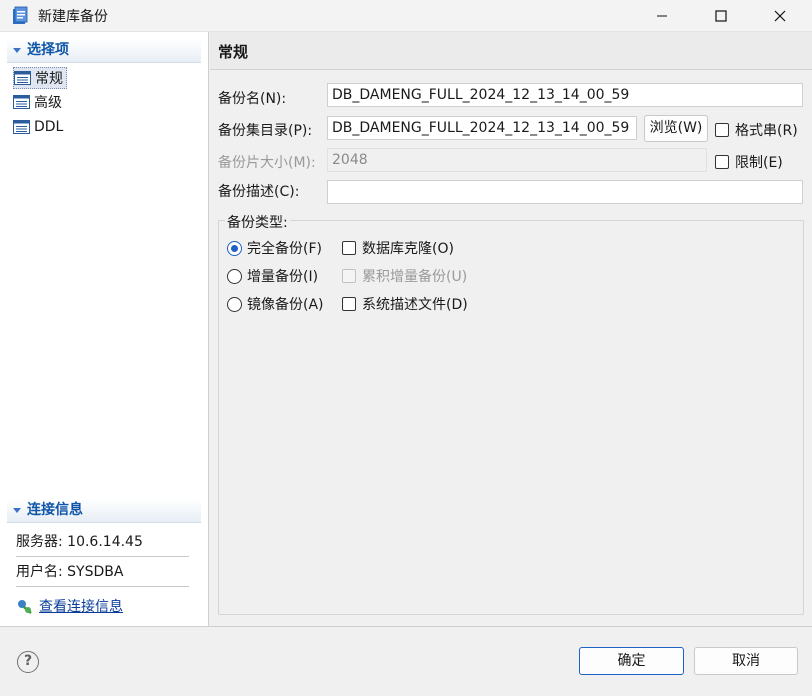  I want to click on minimize-icon, so click(662, 16).